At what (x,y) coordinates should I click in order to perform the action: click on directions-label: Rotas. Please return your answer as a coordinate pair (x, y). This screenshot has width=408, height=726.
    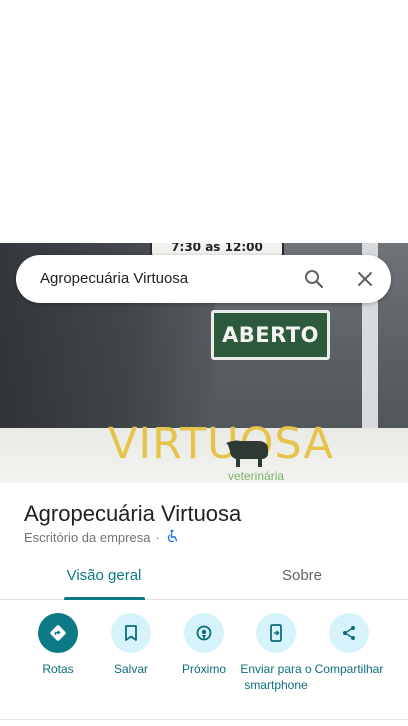
    Looking at the image, I should click on (58, 669).